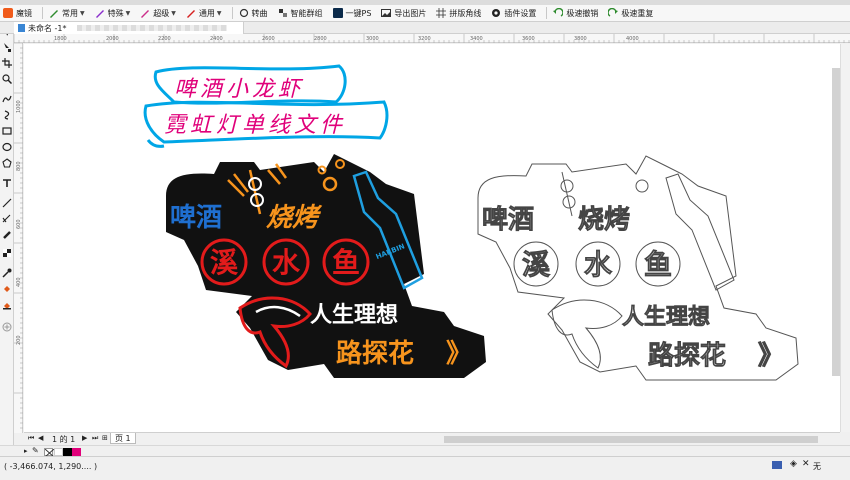  What do you see at coordinates (604, 220) in the screenshot?
I see `outline-word-bbq: 烧烤` at bounding box center [604, 220].